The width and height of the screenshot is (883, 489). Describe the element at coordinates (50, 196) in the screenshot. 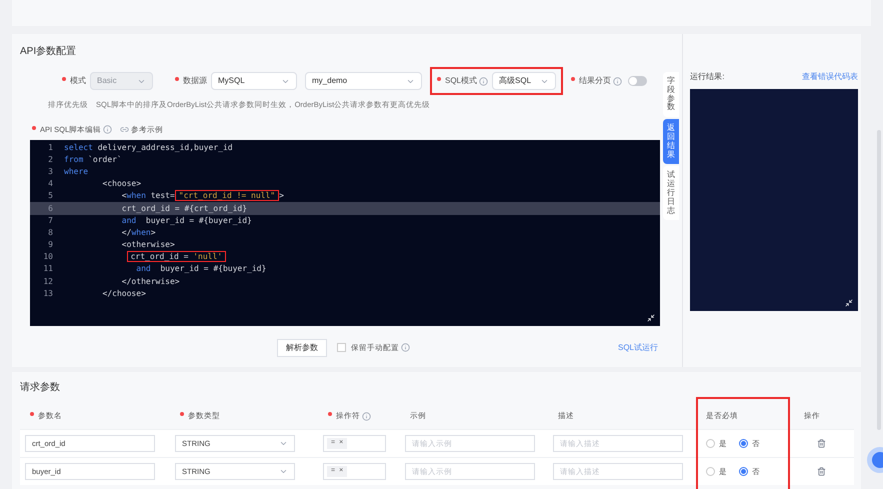

I see `line-number: 5` at that location.